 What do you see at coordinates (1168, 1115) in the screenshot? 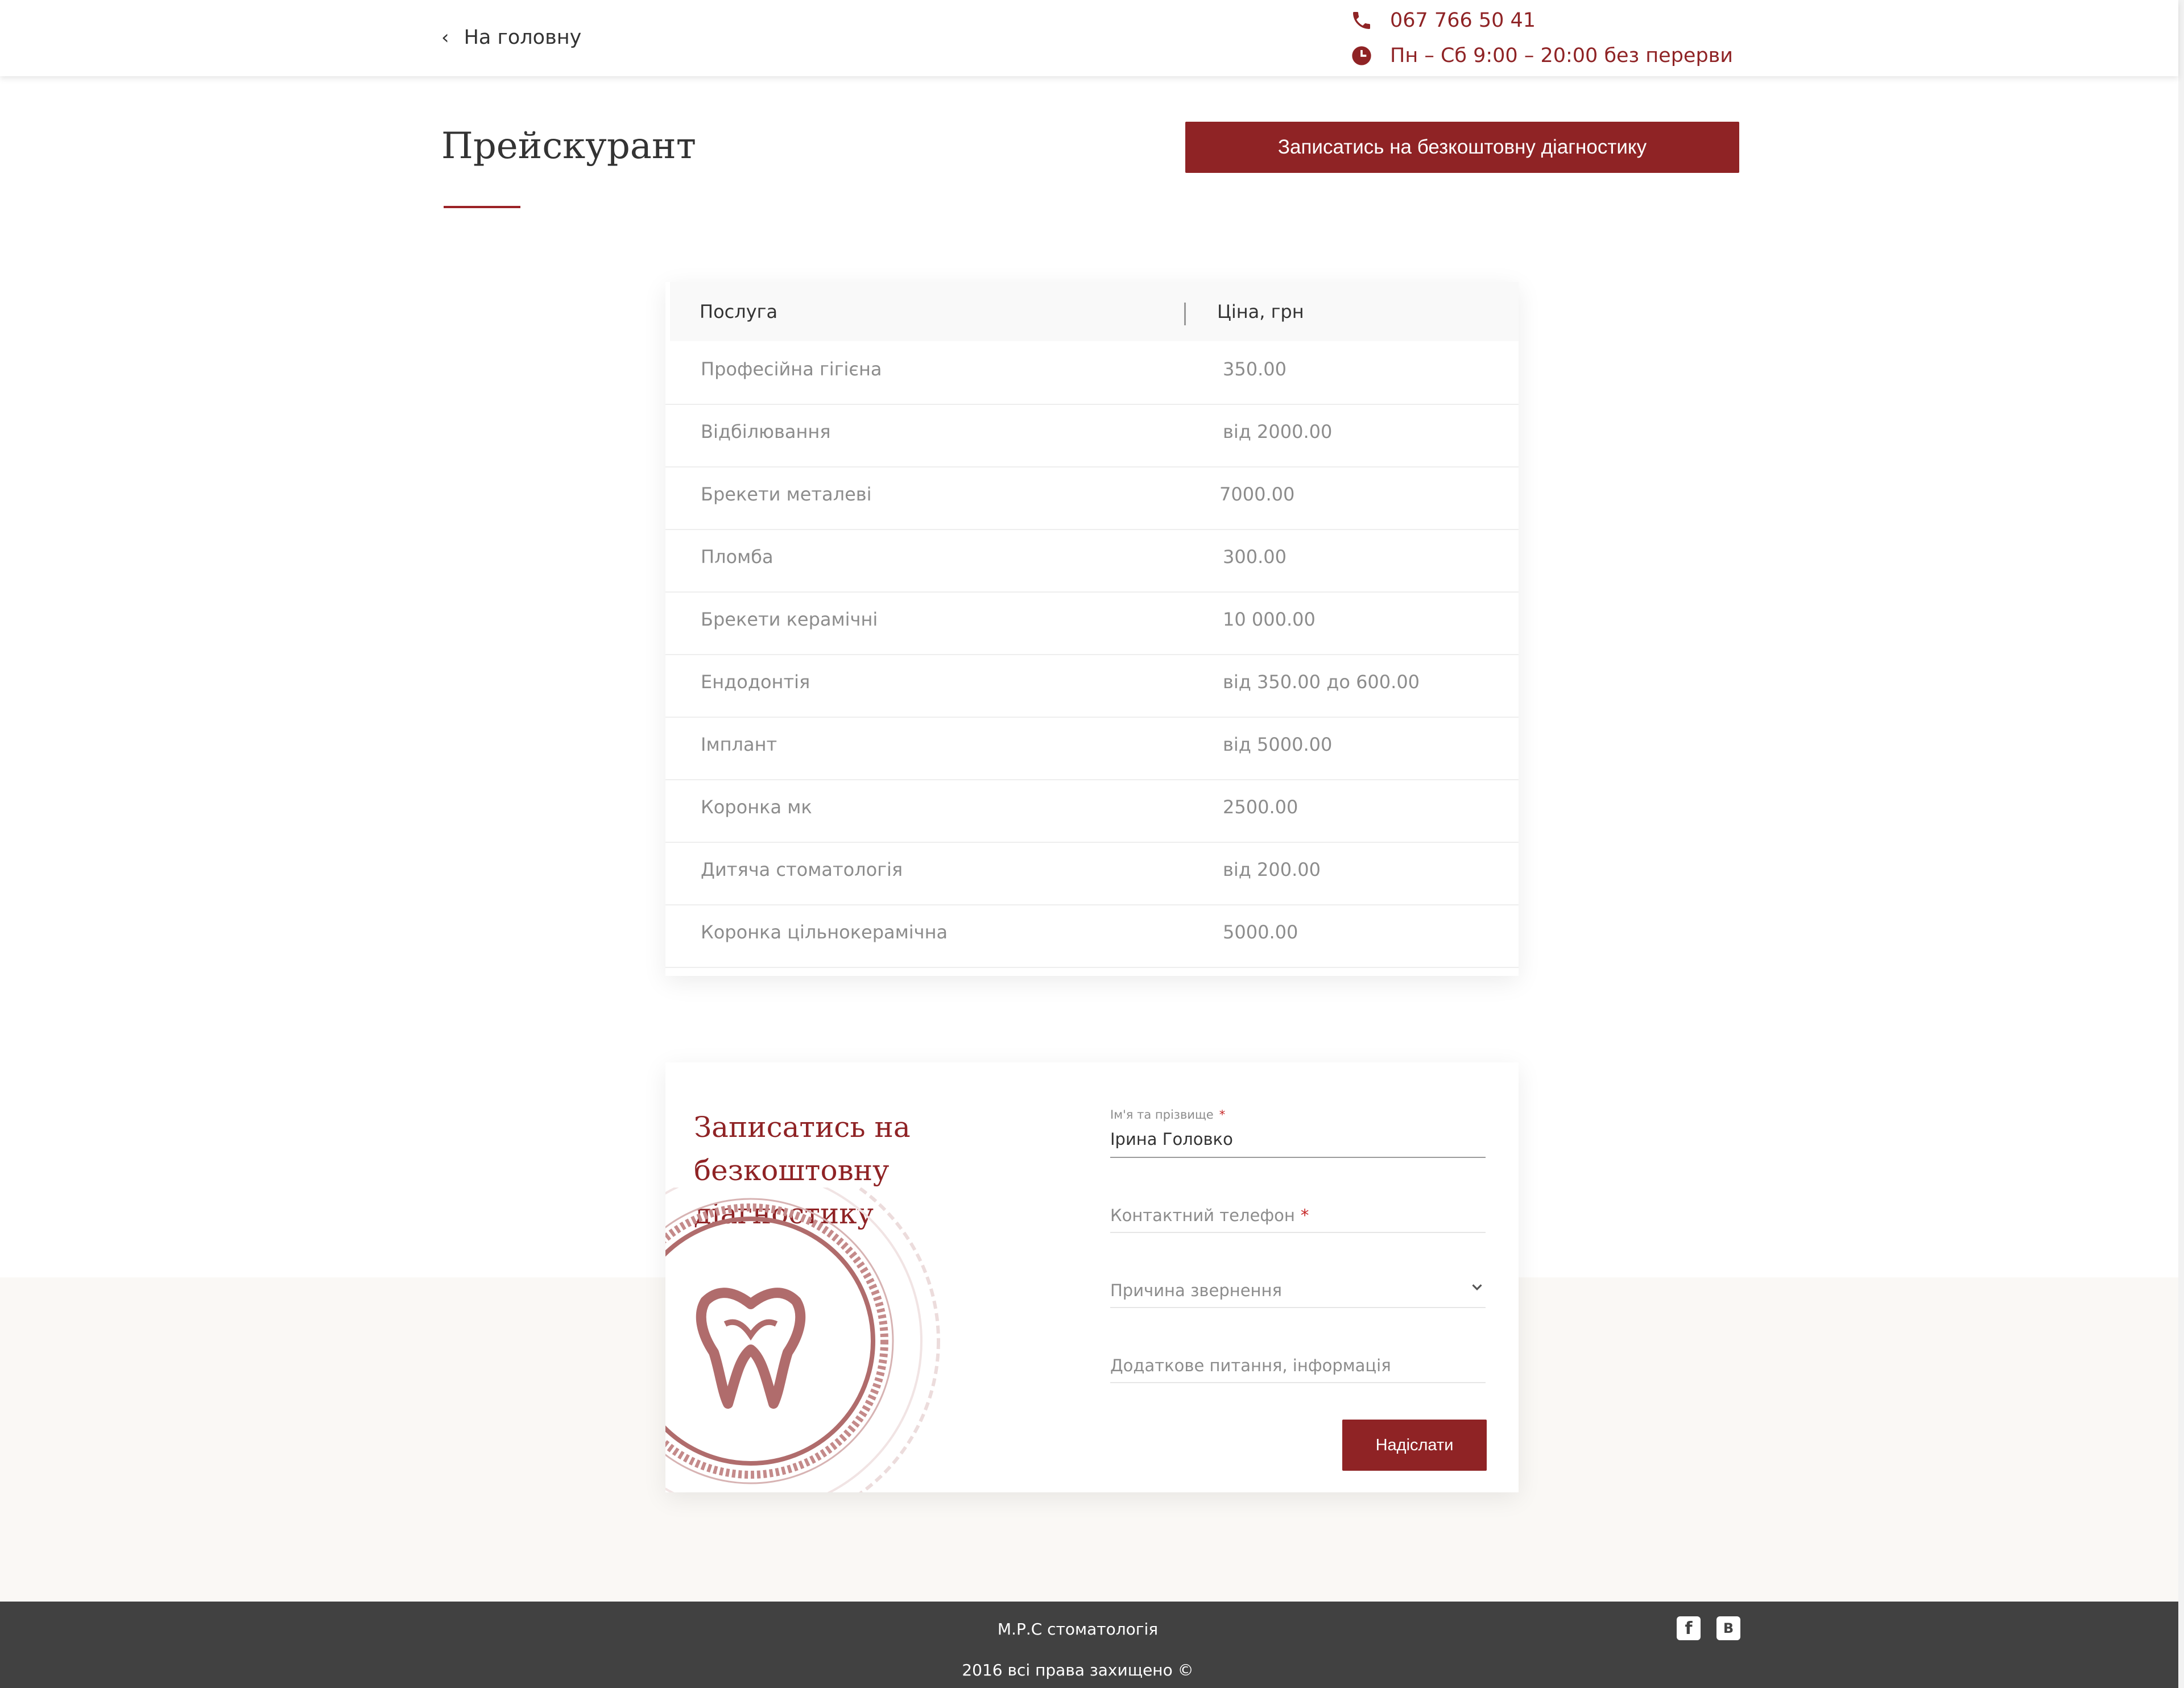
I see `name-label: Ім'я та прізвище *` at bounding box center [1168, 1115].